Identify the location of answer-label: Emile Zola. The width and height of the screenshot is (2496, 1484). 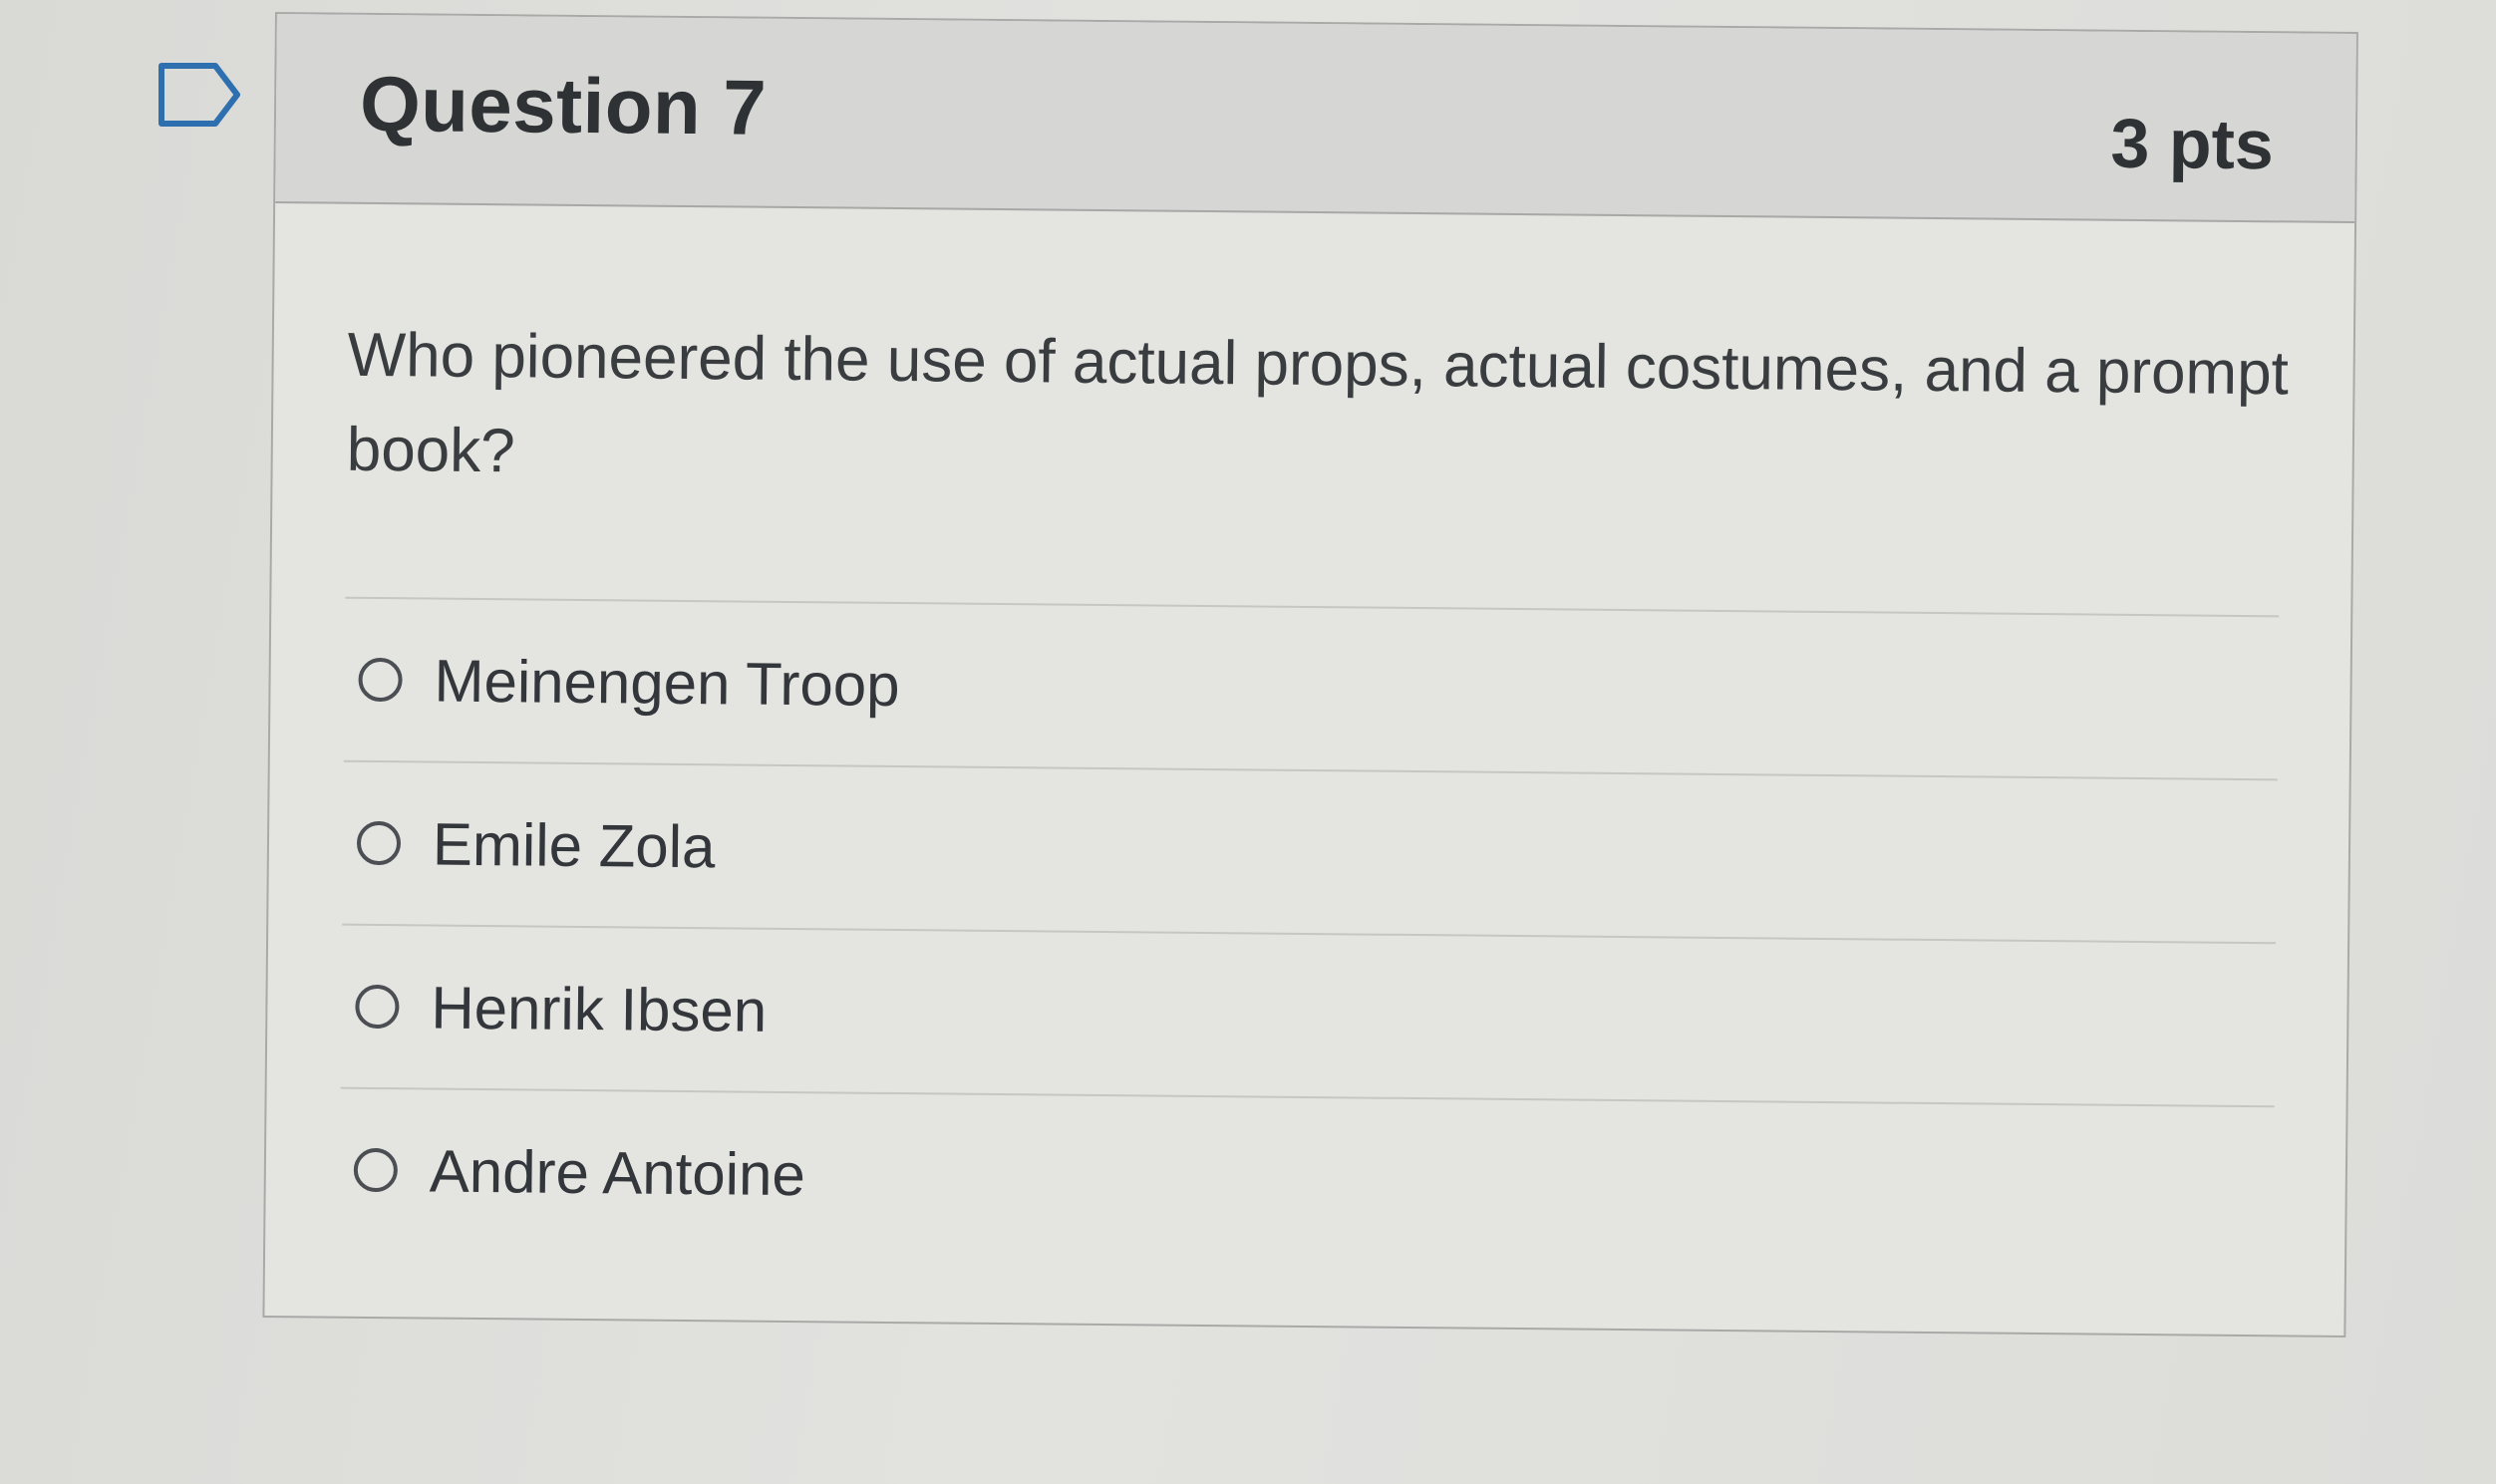
(574, 845).